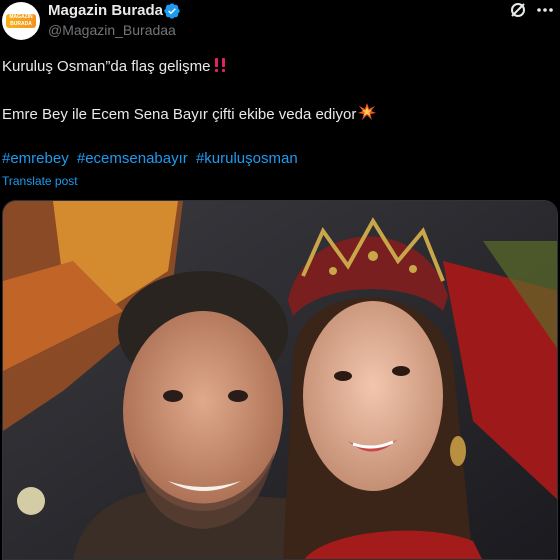 This screenshot has height=560, width=560. What do you see at coordinates (40, 181) in the screenshot?
I see `translate-post-link: Translate post` at bounding box center [40, 181].